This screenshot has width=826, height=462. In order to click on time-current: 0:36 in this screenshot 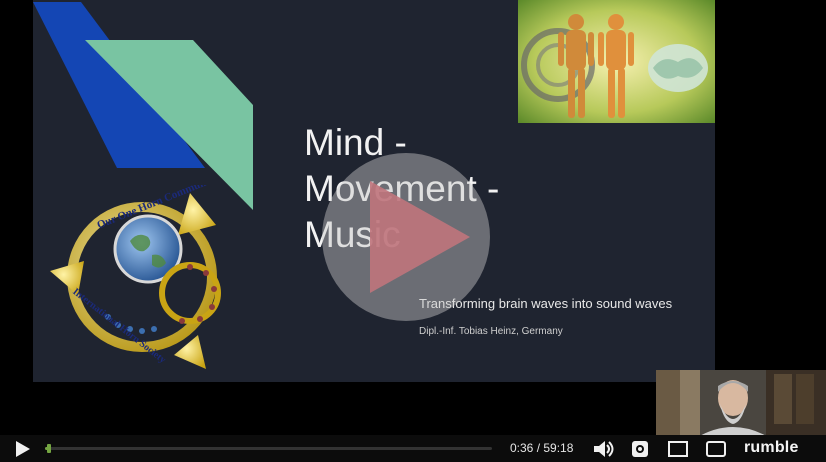, I will do `click(522, 448)`.